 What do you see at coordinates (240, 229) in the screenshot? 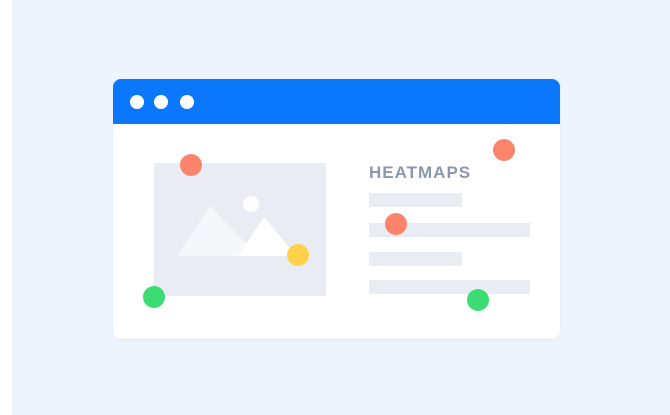
I see `image-placeholder-icon` at bounding box center [240, 229].